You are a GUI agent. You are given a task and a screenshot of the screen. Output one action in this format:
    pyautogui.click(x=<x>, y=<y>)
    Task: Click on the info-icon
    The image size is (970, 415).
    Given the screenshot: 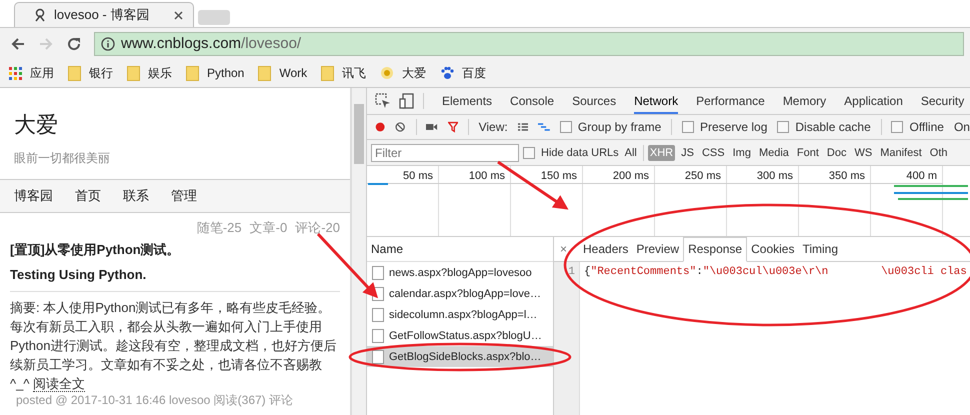 What is the action you would take?
    pyautogui.click(x=108, y=43)
    